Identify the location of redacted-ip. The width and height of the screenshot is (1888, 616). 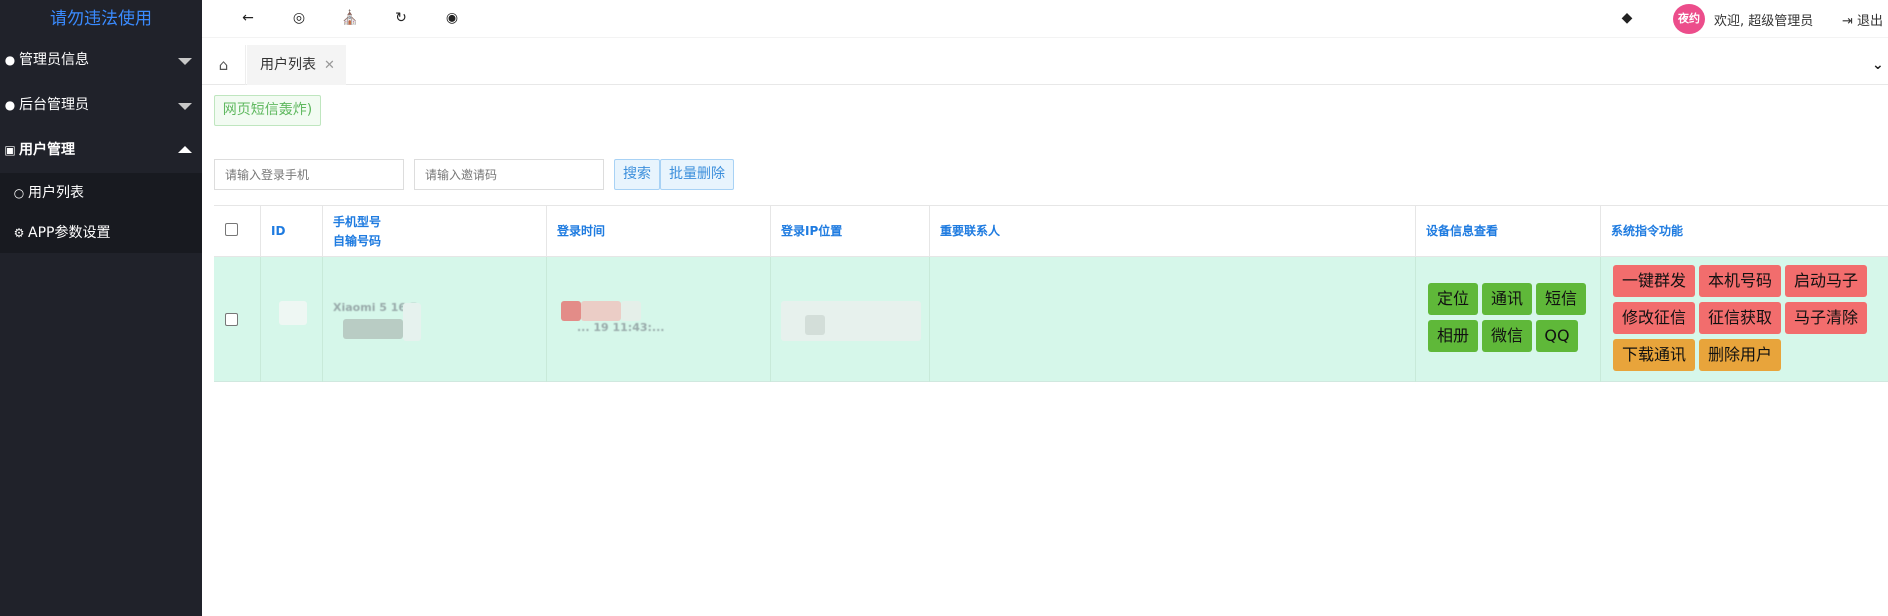
(851, 321).